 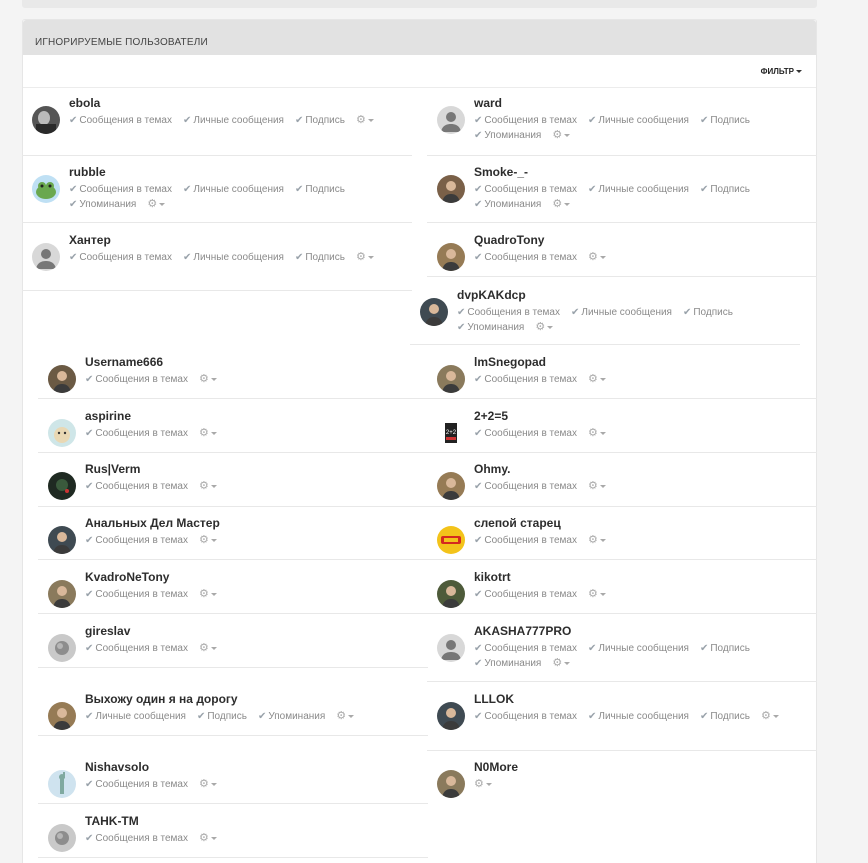 I want to click on username-link: kikotrt, so click(x=492, y=577).